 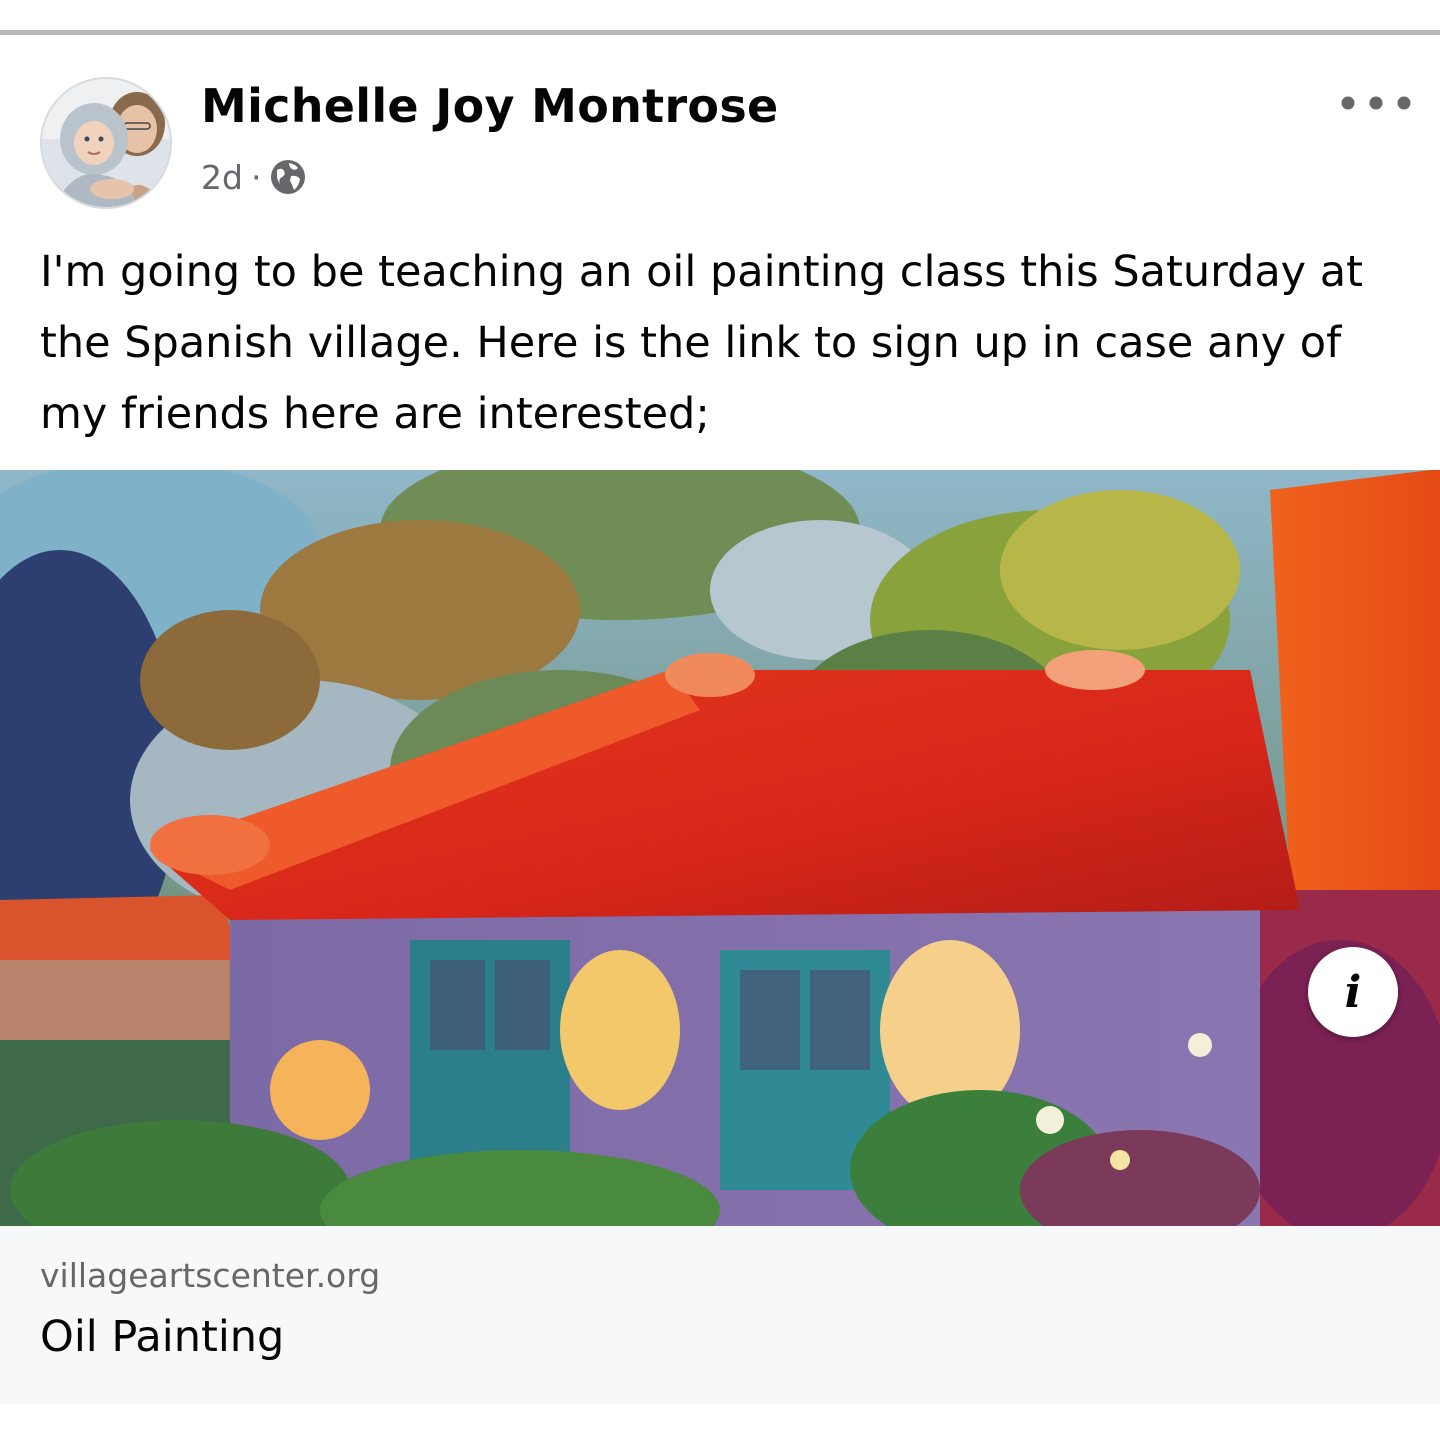 I want to click on link-domain: villageartscenter.org, so click(x=210, y=1275).